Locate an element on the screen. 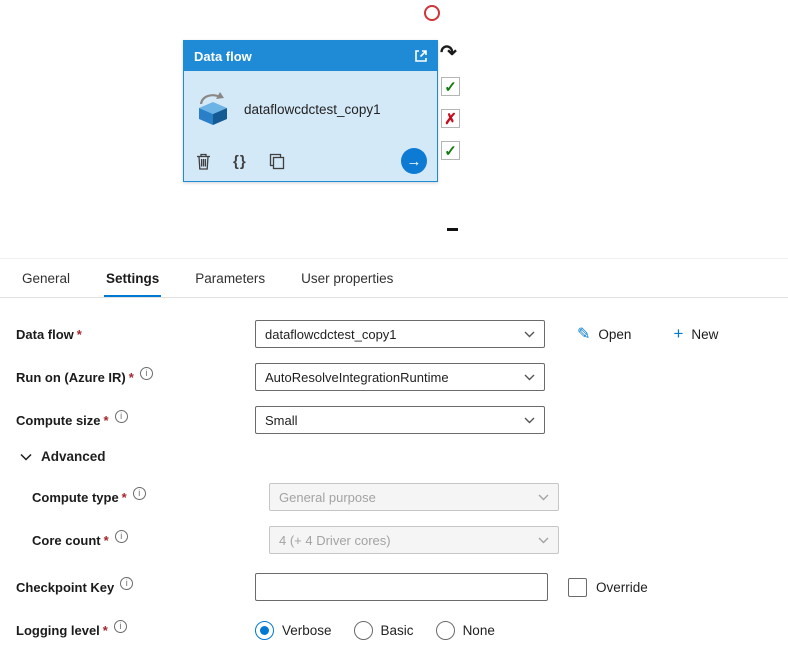 The width and height of the screenshot is (788, 651). advanced-label: Advanced is located at coordinates (73, 456).